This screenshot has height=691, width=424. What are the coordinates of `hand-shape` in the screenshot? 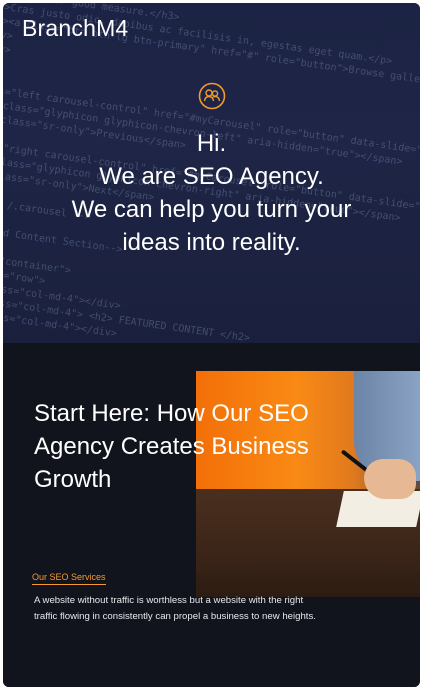 It's located at (390, 479).